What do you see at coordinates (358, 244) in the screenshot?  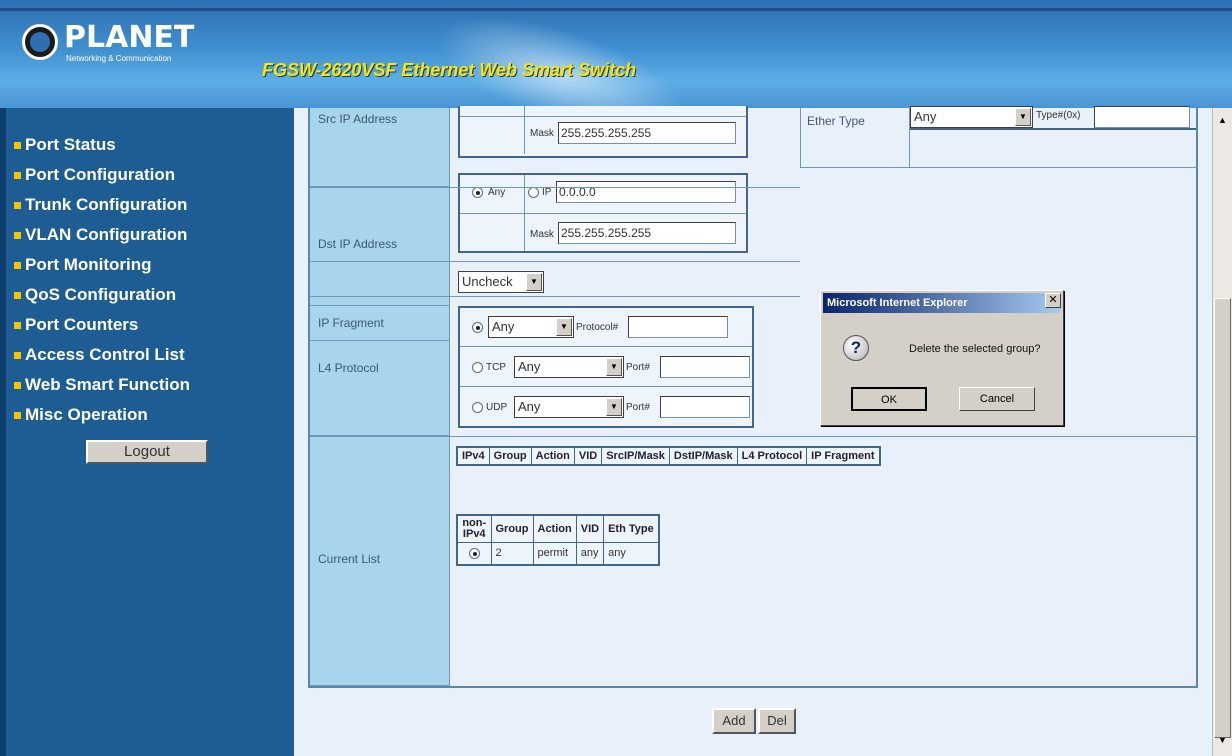 I see `dst-ip-label: Dst IP Address` at bounding box center [358, 244].